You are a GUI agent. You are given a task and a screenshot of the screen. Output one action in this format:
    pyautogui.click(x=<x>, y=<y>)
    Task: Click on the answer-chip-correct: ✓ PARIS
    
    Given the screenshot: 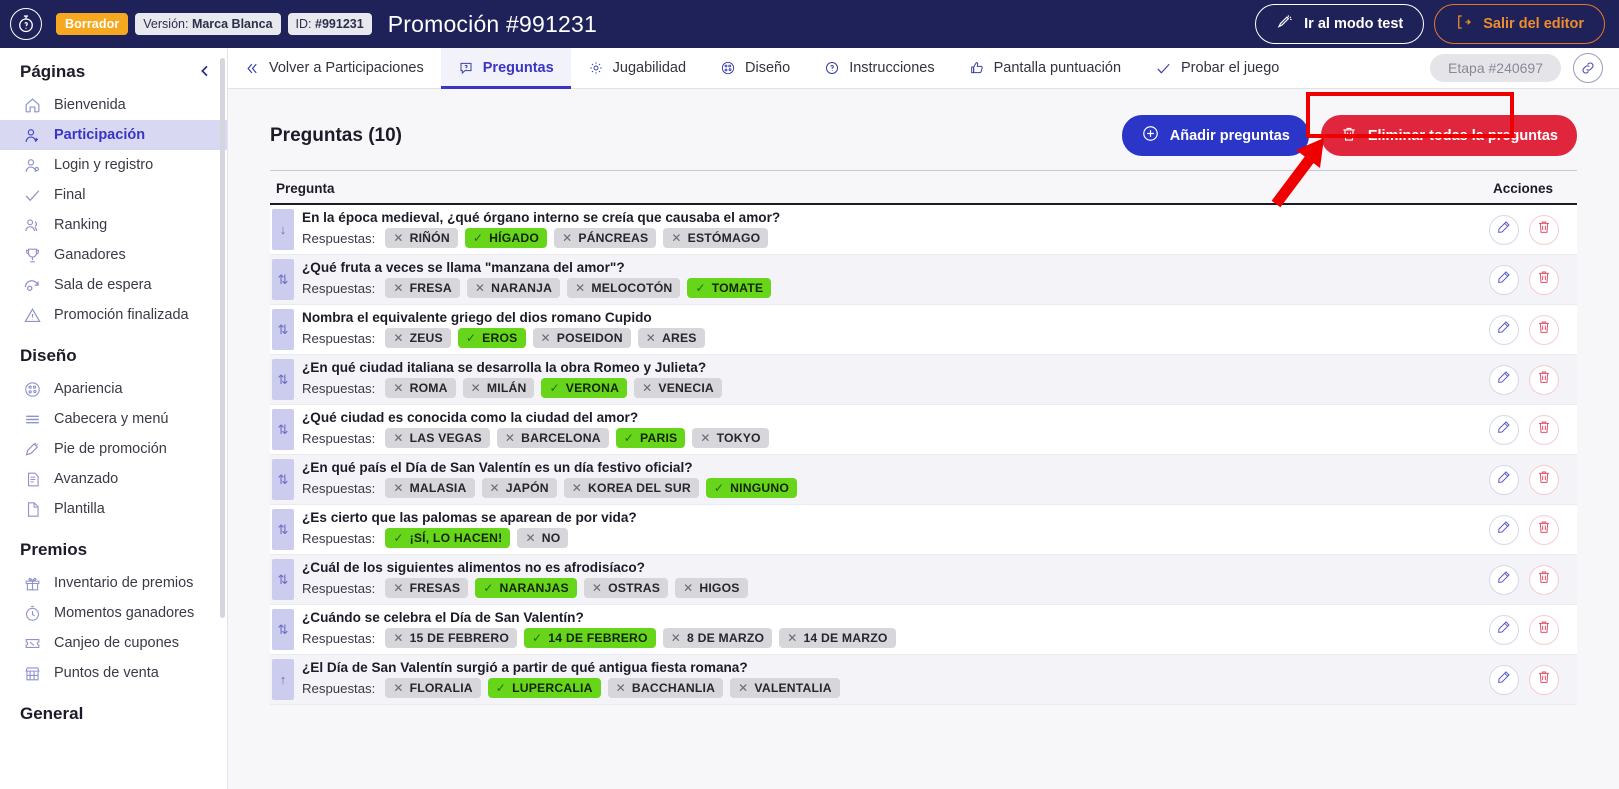 What is the action you would take?
    pyautogui.click(x=650, y=438)
    